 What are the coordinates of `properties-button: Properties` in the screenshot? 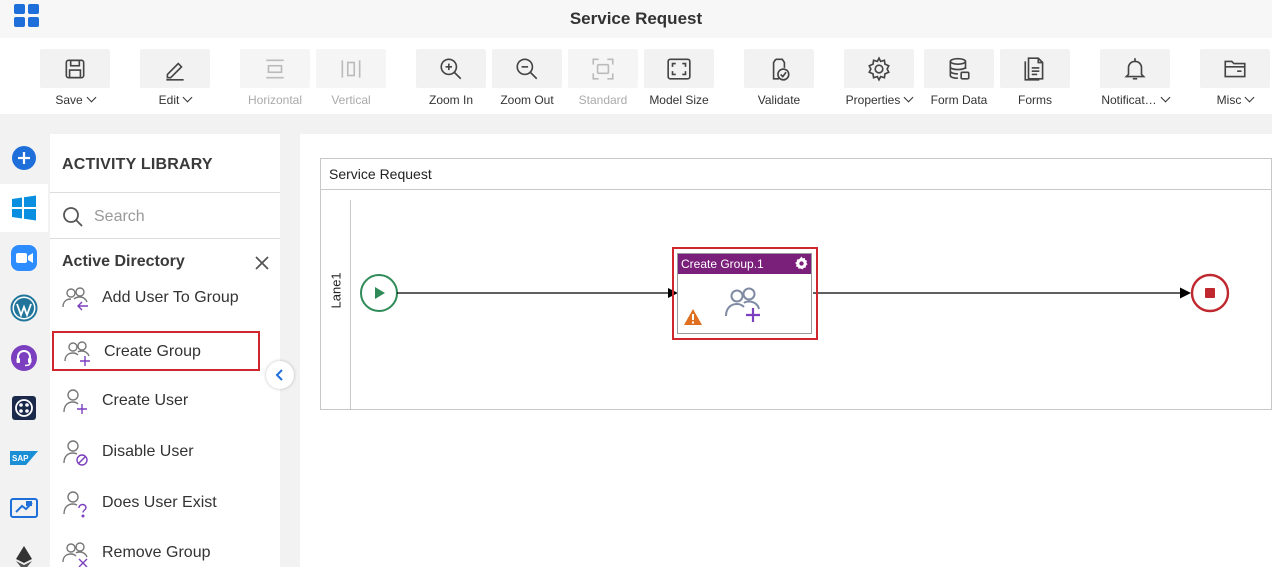 It's located at (879, 80).